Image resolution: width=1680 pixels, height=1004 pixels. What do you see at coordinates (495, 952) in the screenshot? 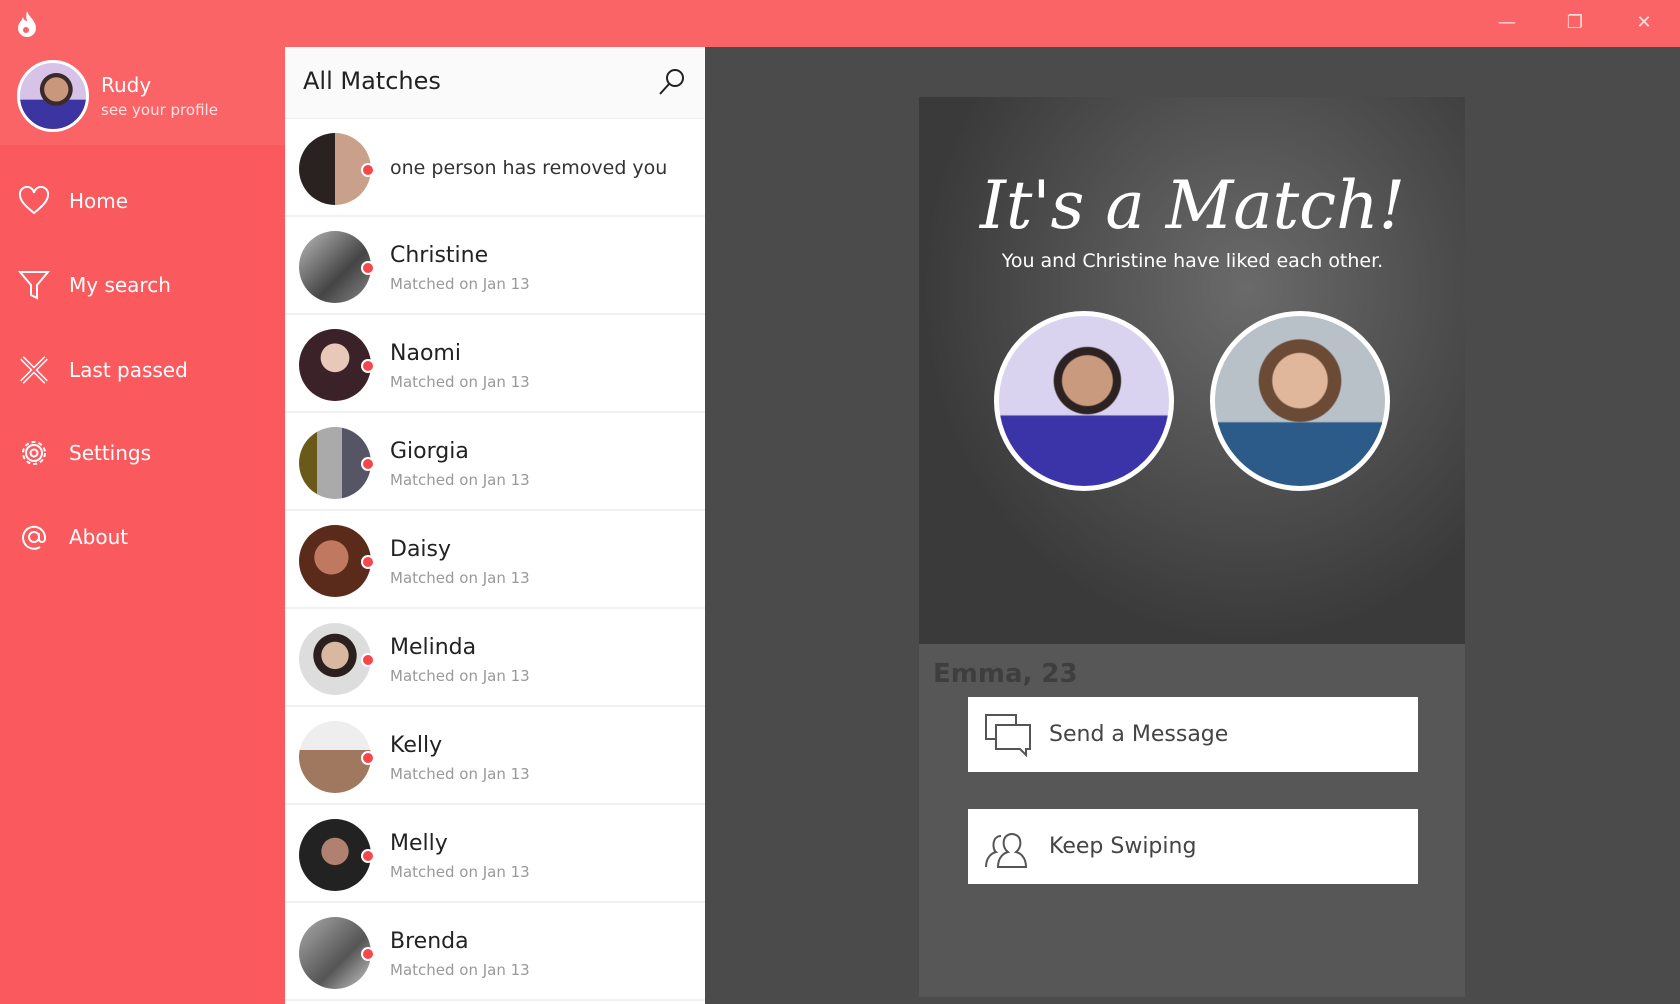
I see `match-list-item: Brenda Matched on Jan 13` at bounding box center [495, 952].